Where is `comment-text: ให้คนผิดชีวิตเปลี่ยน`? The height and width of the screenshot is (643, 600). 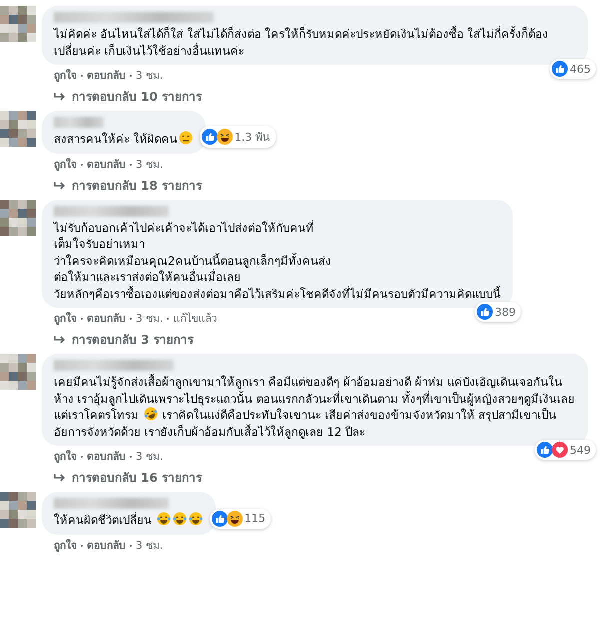 comment-text: ให้คนผิดชีวิตเปลี่ยน is located at coordinates (129, 520).